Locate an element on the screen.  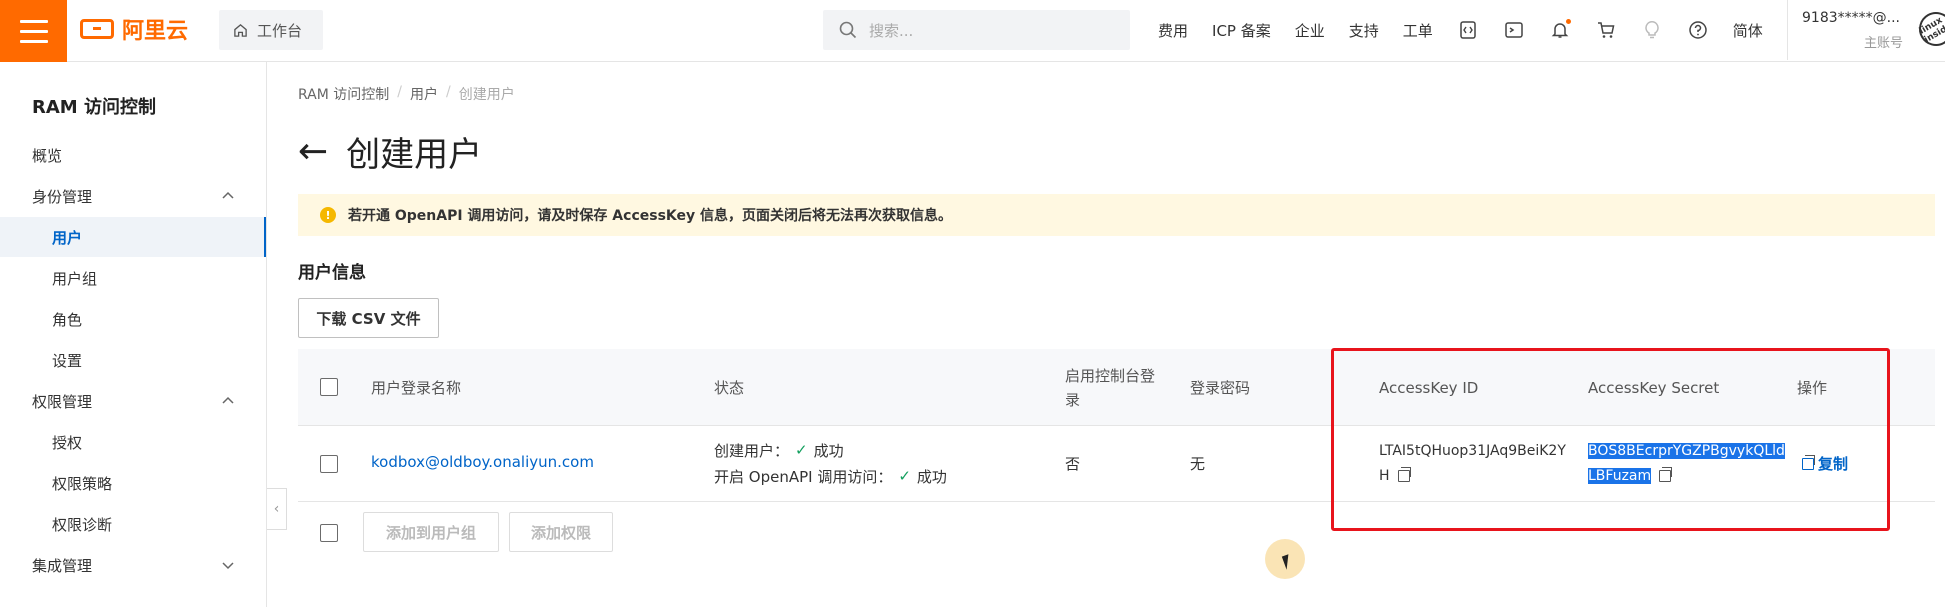
workbench-button: 工作台 is located at coordinates (271, 30).